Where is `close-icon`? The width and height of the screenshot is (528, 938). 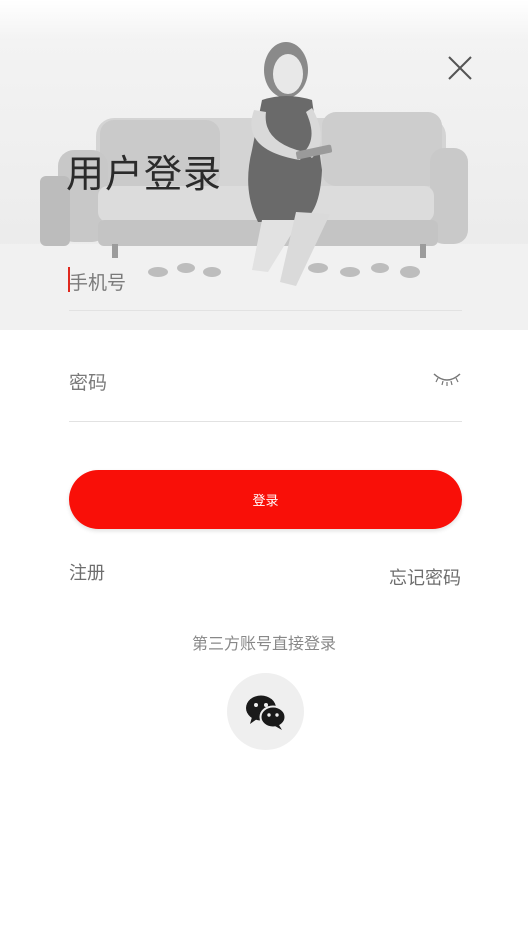 close-icon is located at coordinates (460, 68).